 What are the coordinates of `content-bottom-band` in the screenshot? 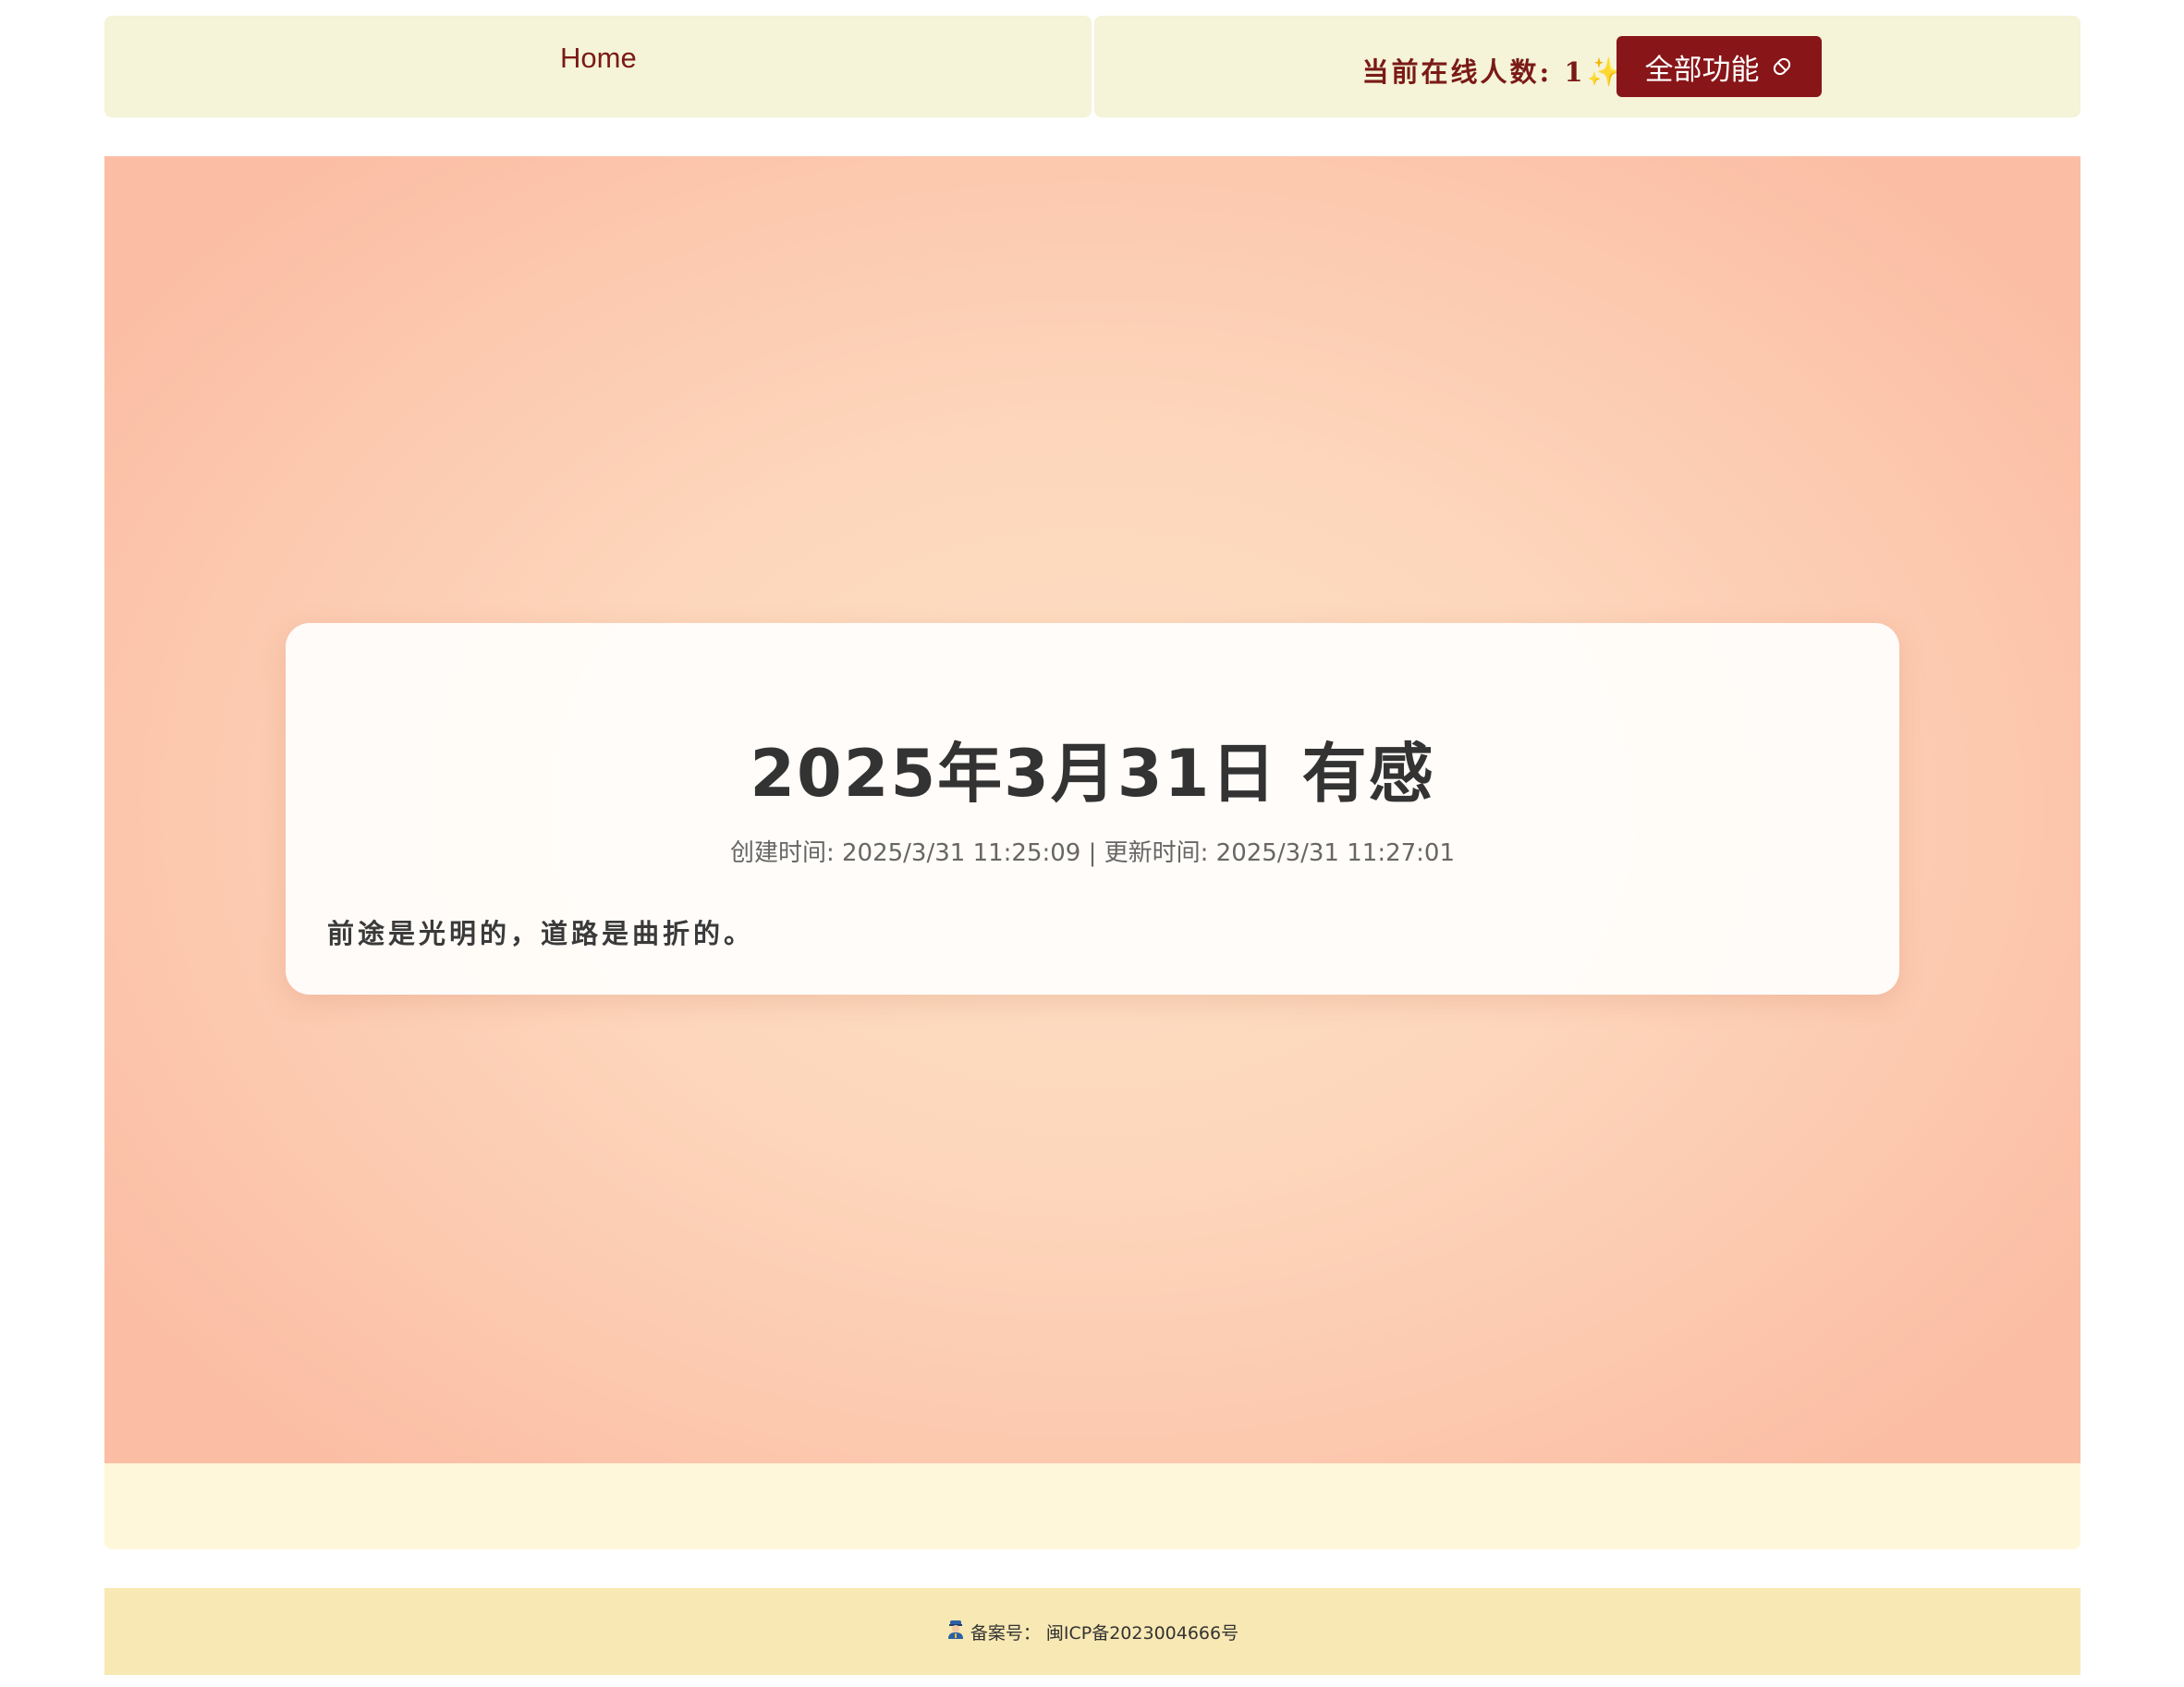 It's located at (1092, 1506).